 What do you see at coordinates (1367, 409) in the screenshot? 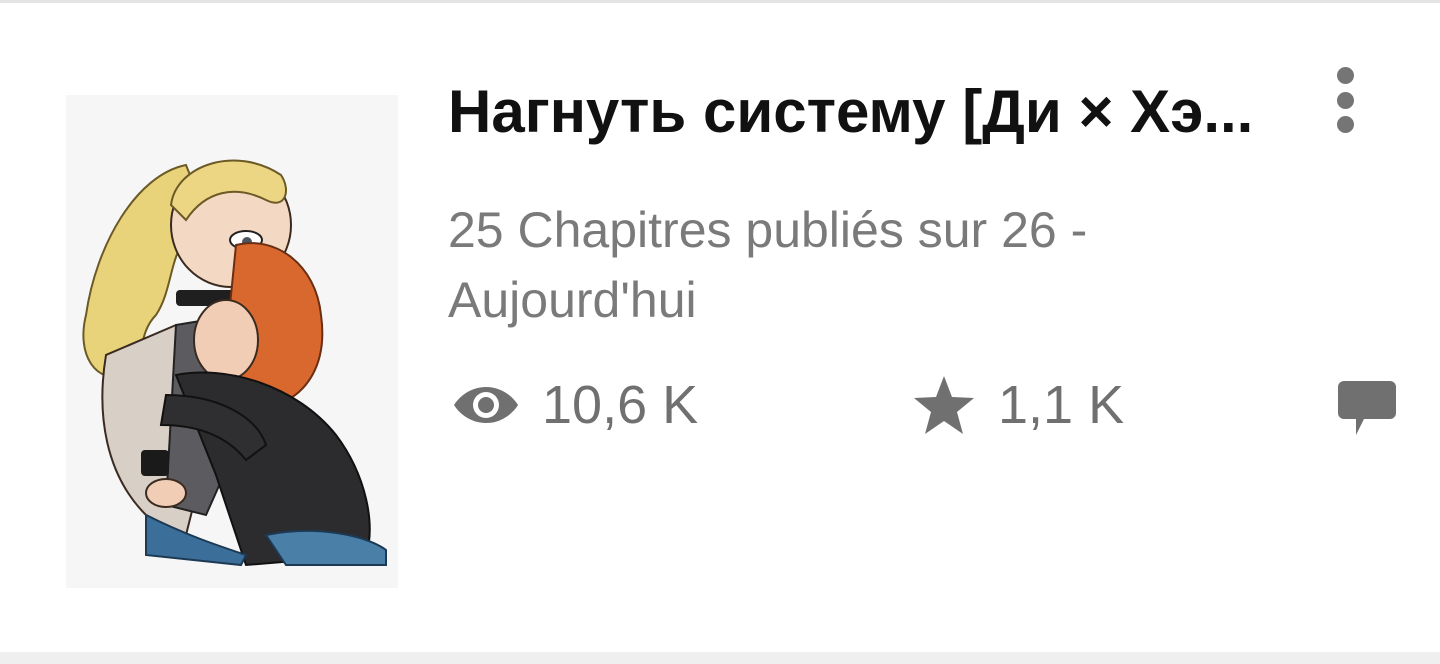
I see `comment-icon` at bounding box center [1367, 409].